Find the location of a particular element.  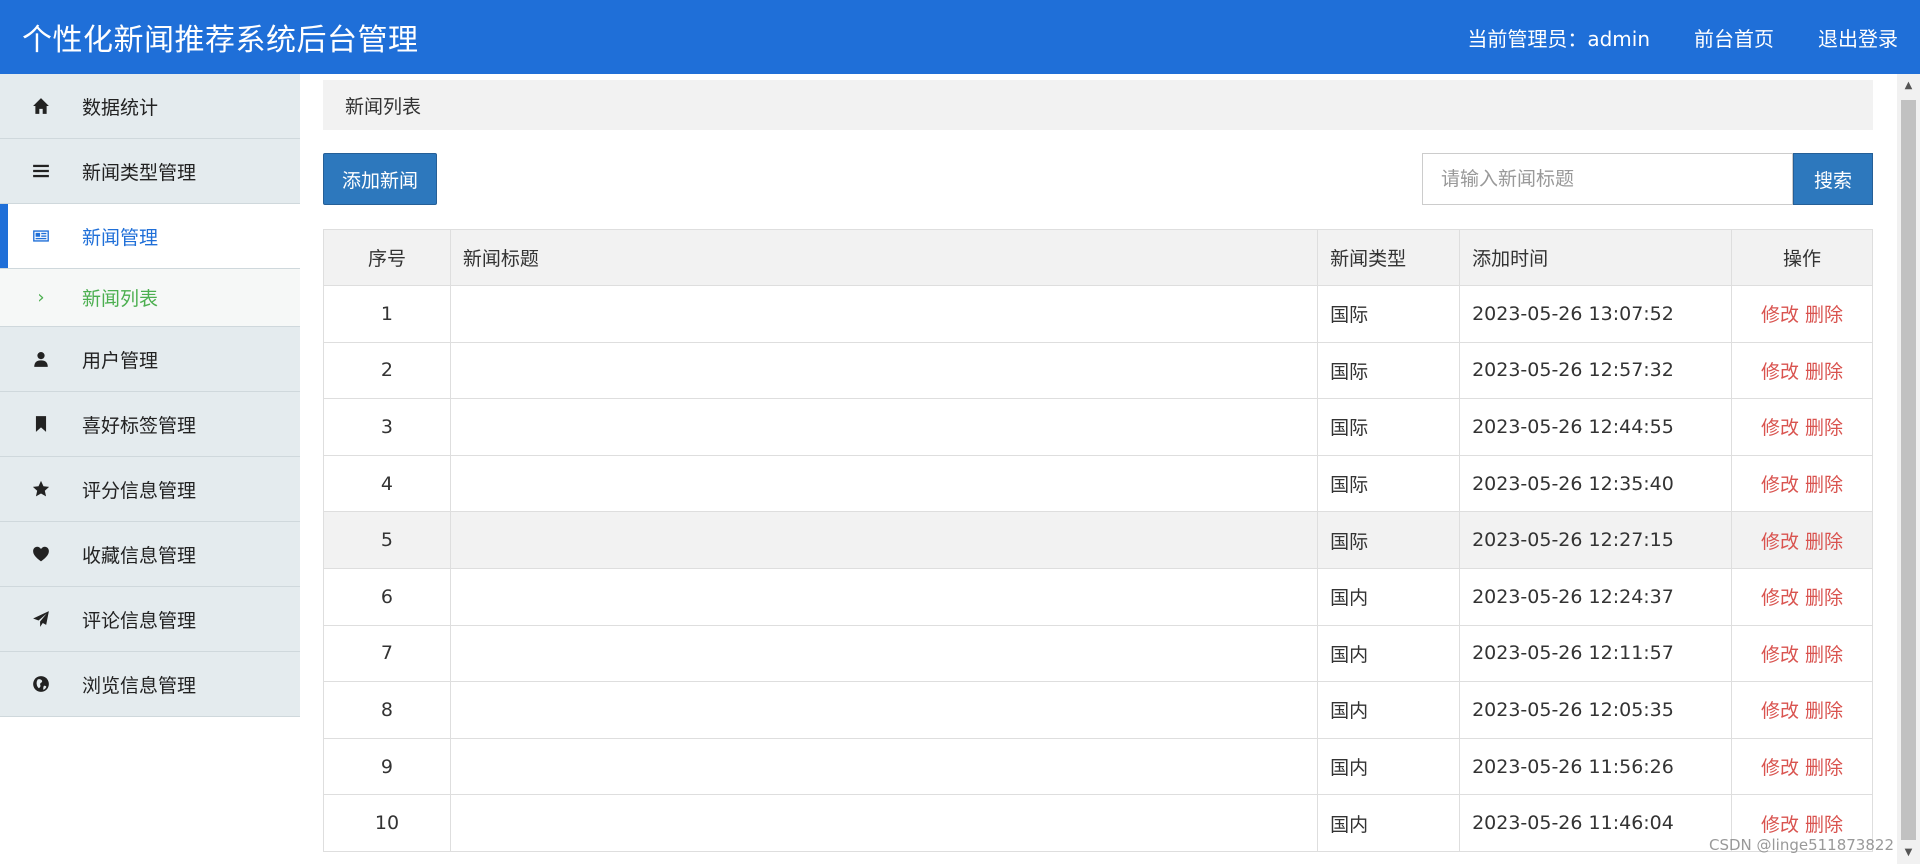

table-row: 5 国际 2023-05-26 12:27:15 修改 删除 is located at coordinates (1098, 540).